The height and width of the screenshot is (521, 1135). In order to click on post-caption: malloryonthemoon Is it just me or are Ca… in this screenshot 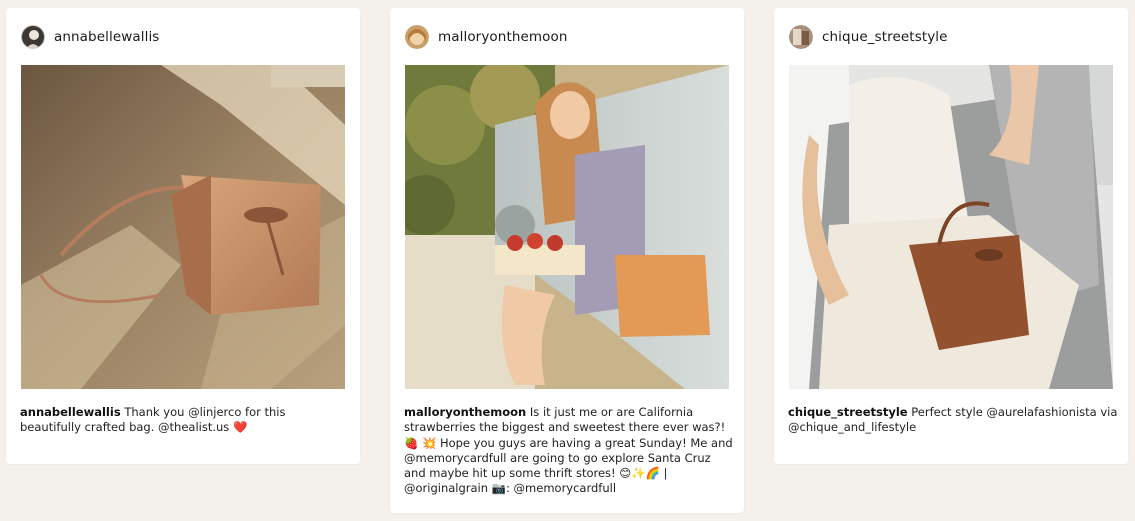, I will do `click(569, 451)`.